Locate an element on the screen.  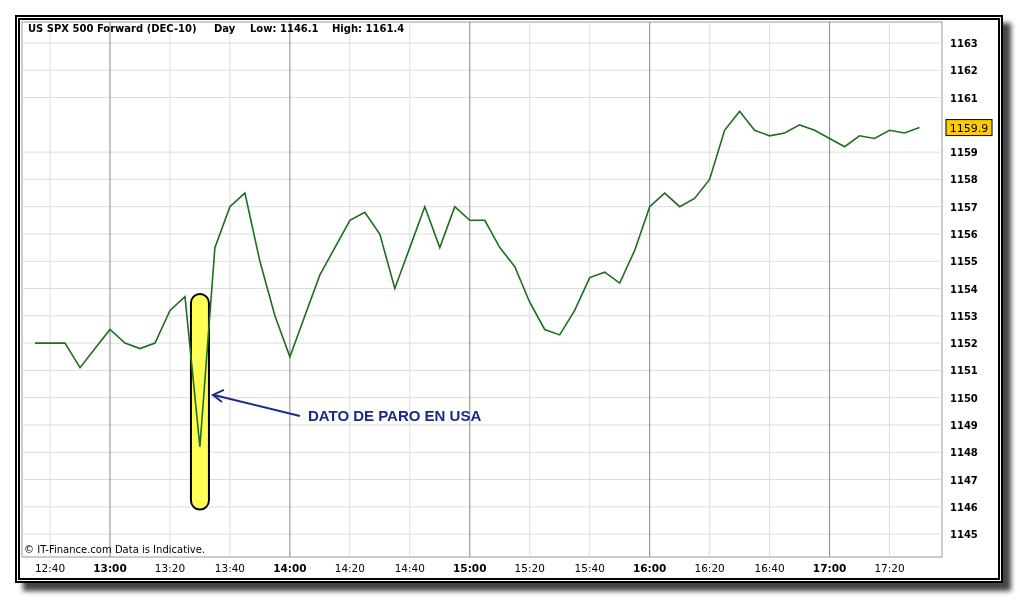
y-axis-label: 1159 is located at coordinates (964, 153).